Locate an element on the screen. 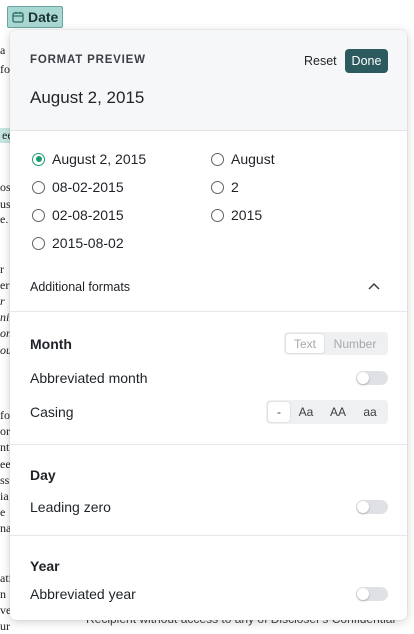  format-preview-title: FORMAT PREVIEW is located at coordinates (88, 60).